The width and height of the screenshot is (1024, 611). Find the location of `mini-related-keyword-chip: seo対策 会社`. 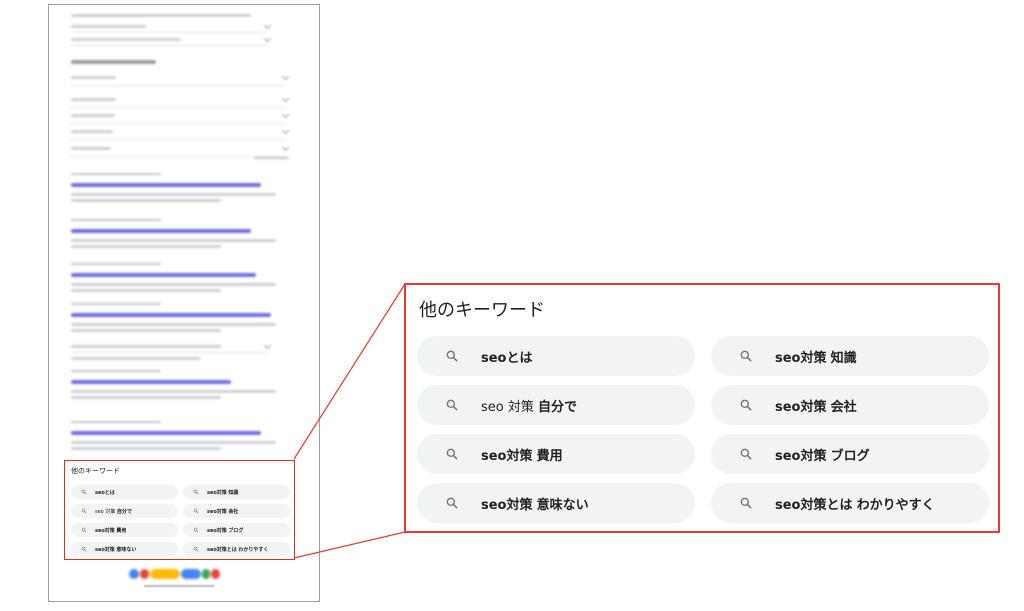

mini-related-keyword-chip: seo対策 会社 is located at coordinates (236, 511).